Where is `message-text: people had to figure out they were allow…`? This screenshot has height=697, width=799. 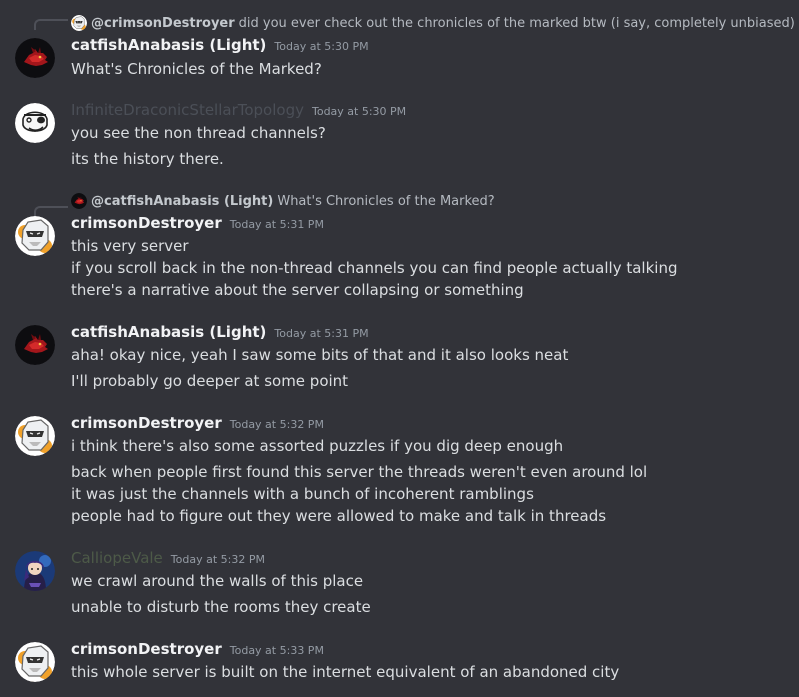 message-text: people had to figure out they were allow… is located at coordinates (339, 516).